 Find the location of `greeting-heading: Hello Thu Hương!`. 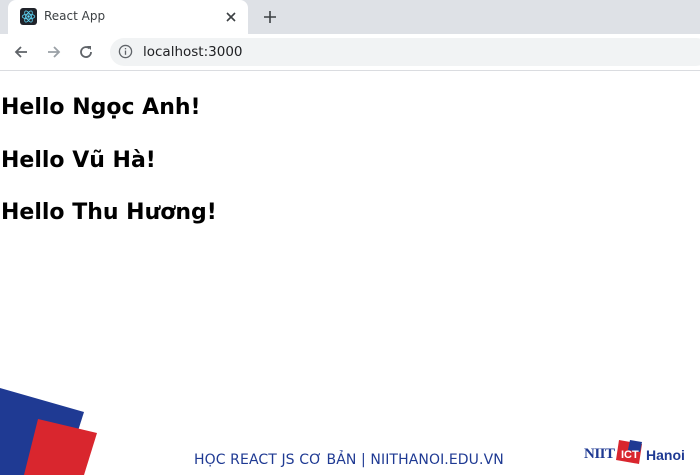

greeting-heading: Hello Thu Hương! is located at coordinates (109, 212).